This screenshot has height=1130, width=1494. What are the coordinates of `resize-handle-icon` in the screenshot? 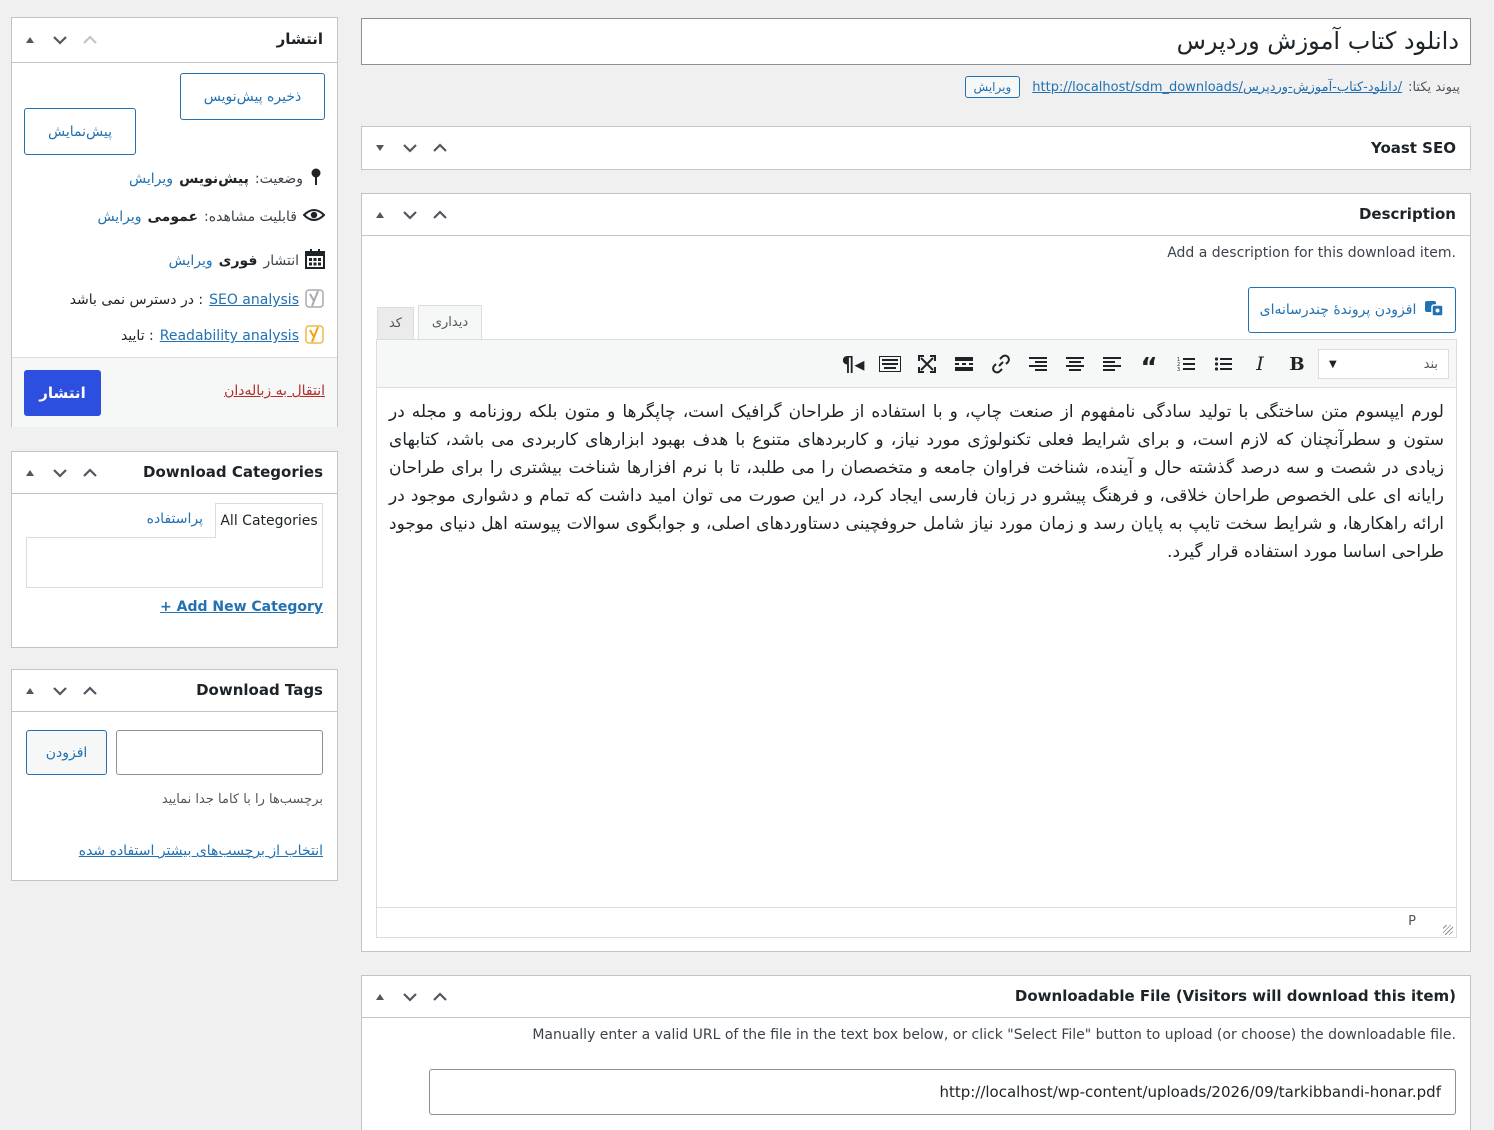 It's located at (1448, 930).